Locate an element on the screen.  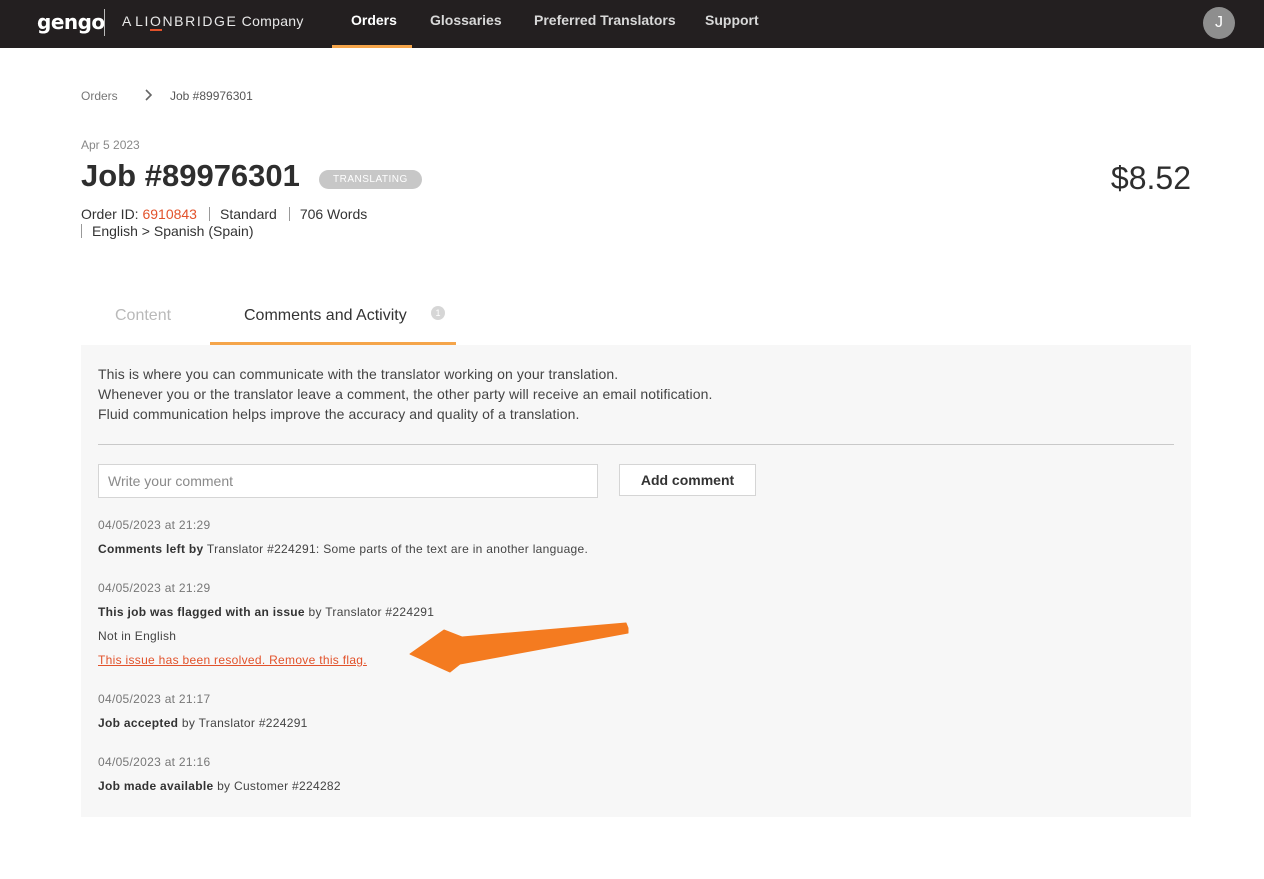
add-comment-button: Add comment is located at coordinates (687, 480).